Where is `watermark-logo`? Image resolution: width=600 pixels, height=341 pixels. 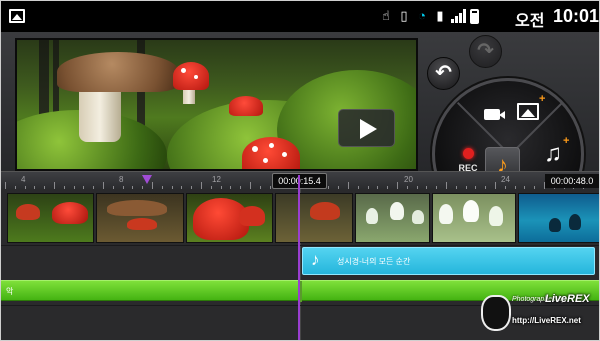
watermark-logo is located at coordinates (496, 313).